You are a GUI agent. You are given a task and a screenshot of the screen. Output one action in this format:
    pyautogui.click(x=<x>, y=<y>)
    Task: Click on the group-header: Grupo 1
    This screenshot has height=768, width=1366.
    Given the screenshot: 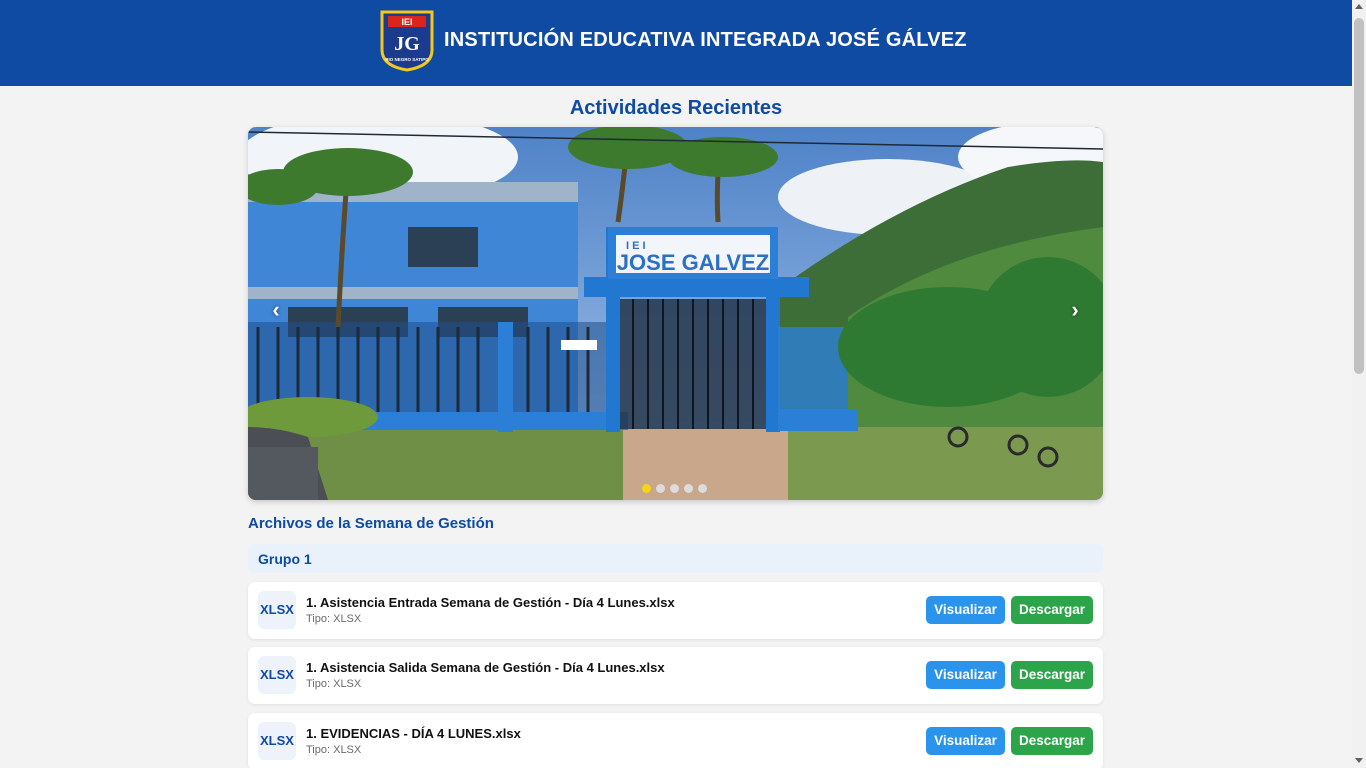 What is the action you would take?
    pyautogui.click(x=675, y=558)
    